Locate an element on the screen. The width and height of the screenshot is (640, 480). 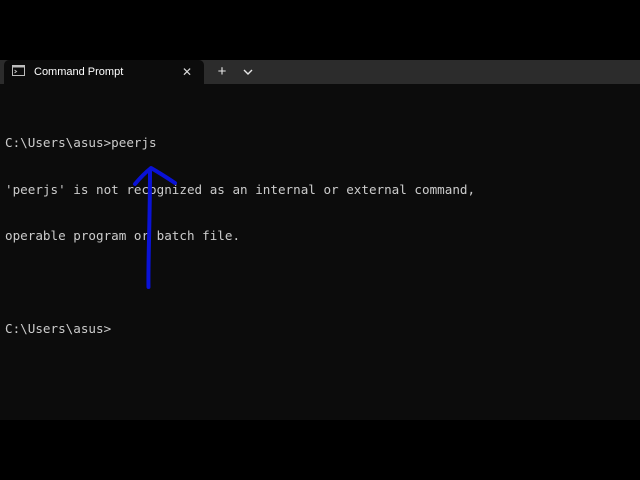
tab-bar: Command Prompt ✕ + is located at coordinates (320, 72).